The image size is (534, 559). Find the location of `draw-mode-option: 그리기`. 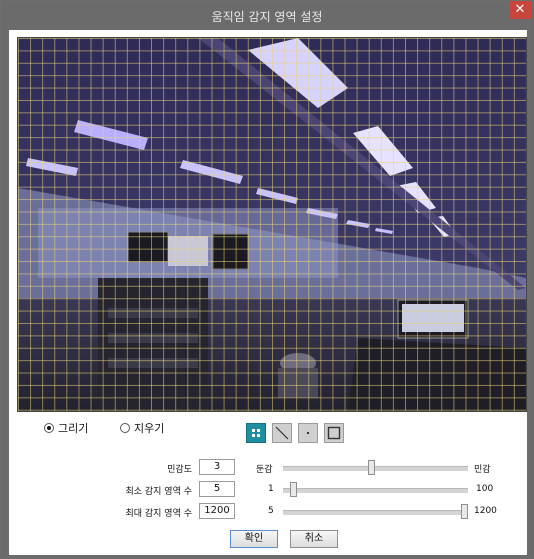

draw-mode-option: 그리기 is located at coordinates (66, 428).